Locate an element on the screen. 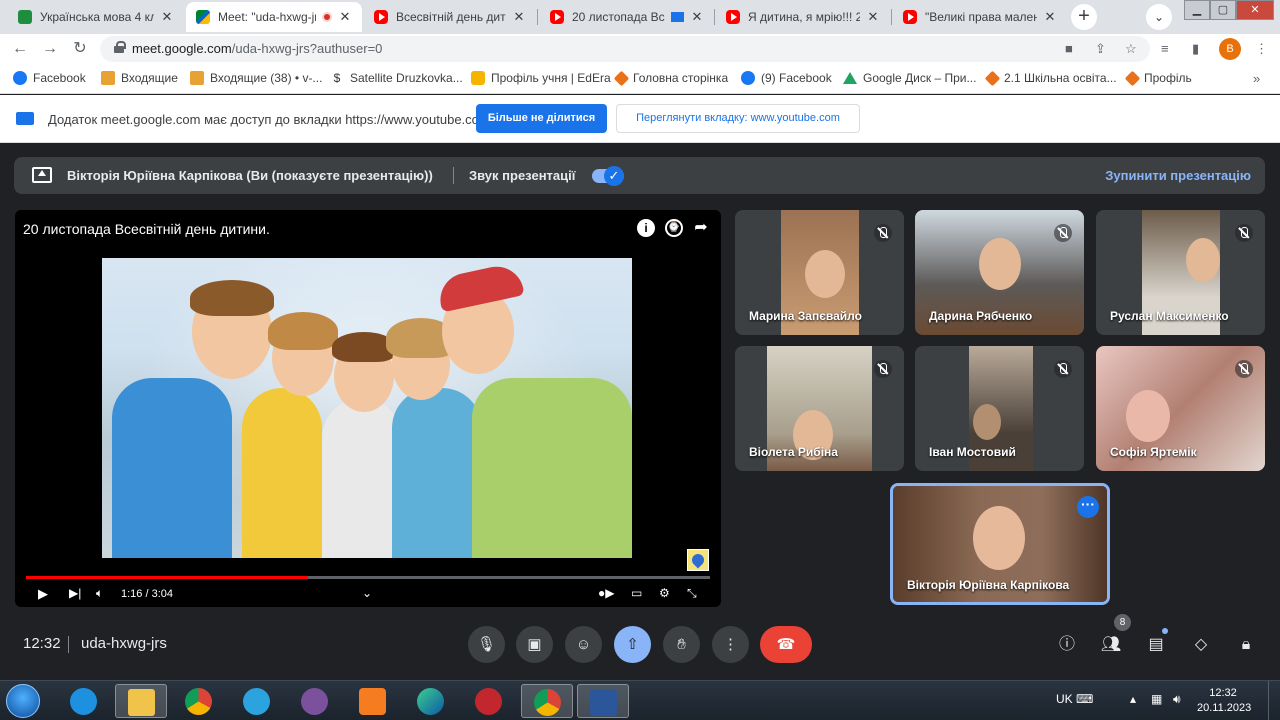  participant-tile: Дарина Рябченко is located at coordinates (999, 272).